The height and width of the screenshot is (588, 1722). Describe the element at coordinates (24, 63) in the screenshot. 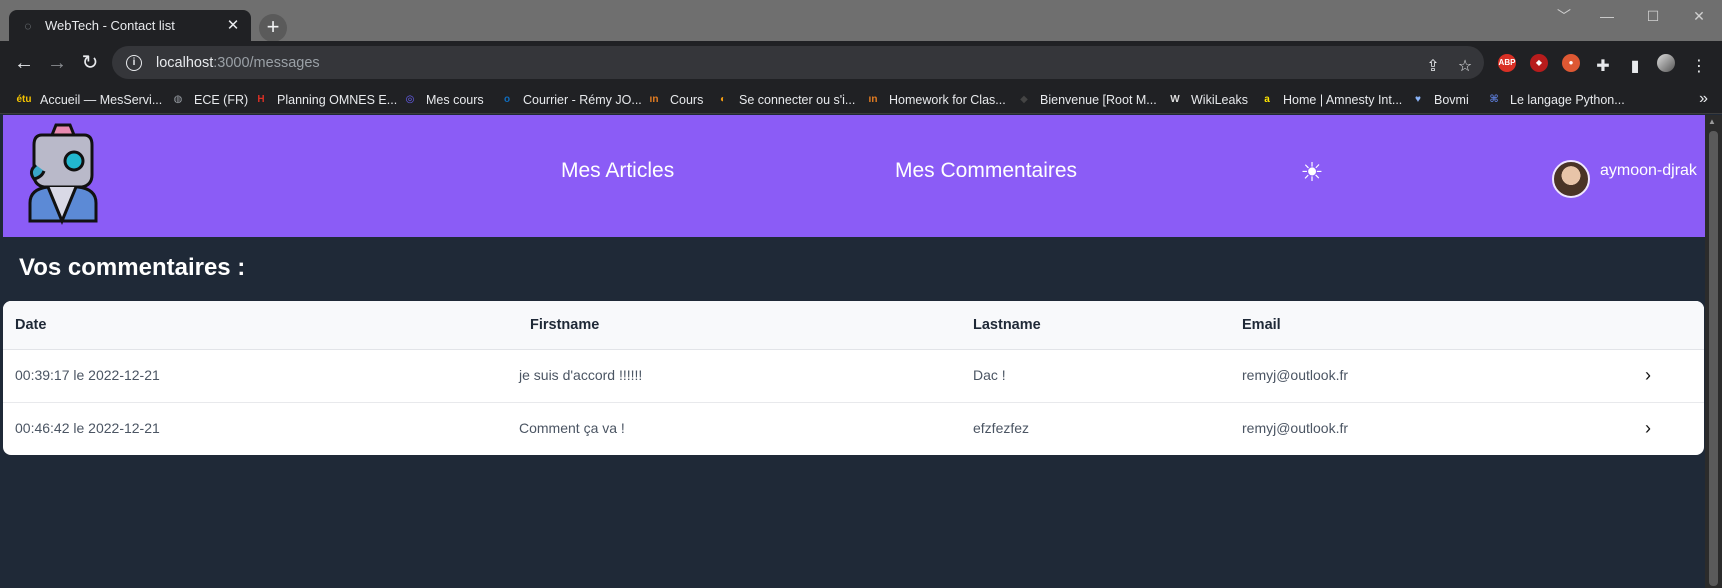

I see `back-arrow-icon: ←` at that location.